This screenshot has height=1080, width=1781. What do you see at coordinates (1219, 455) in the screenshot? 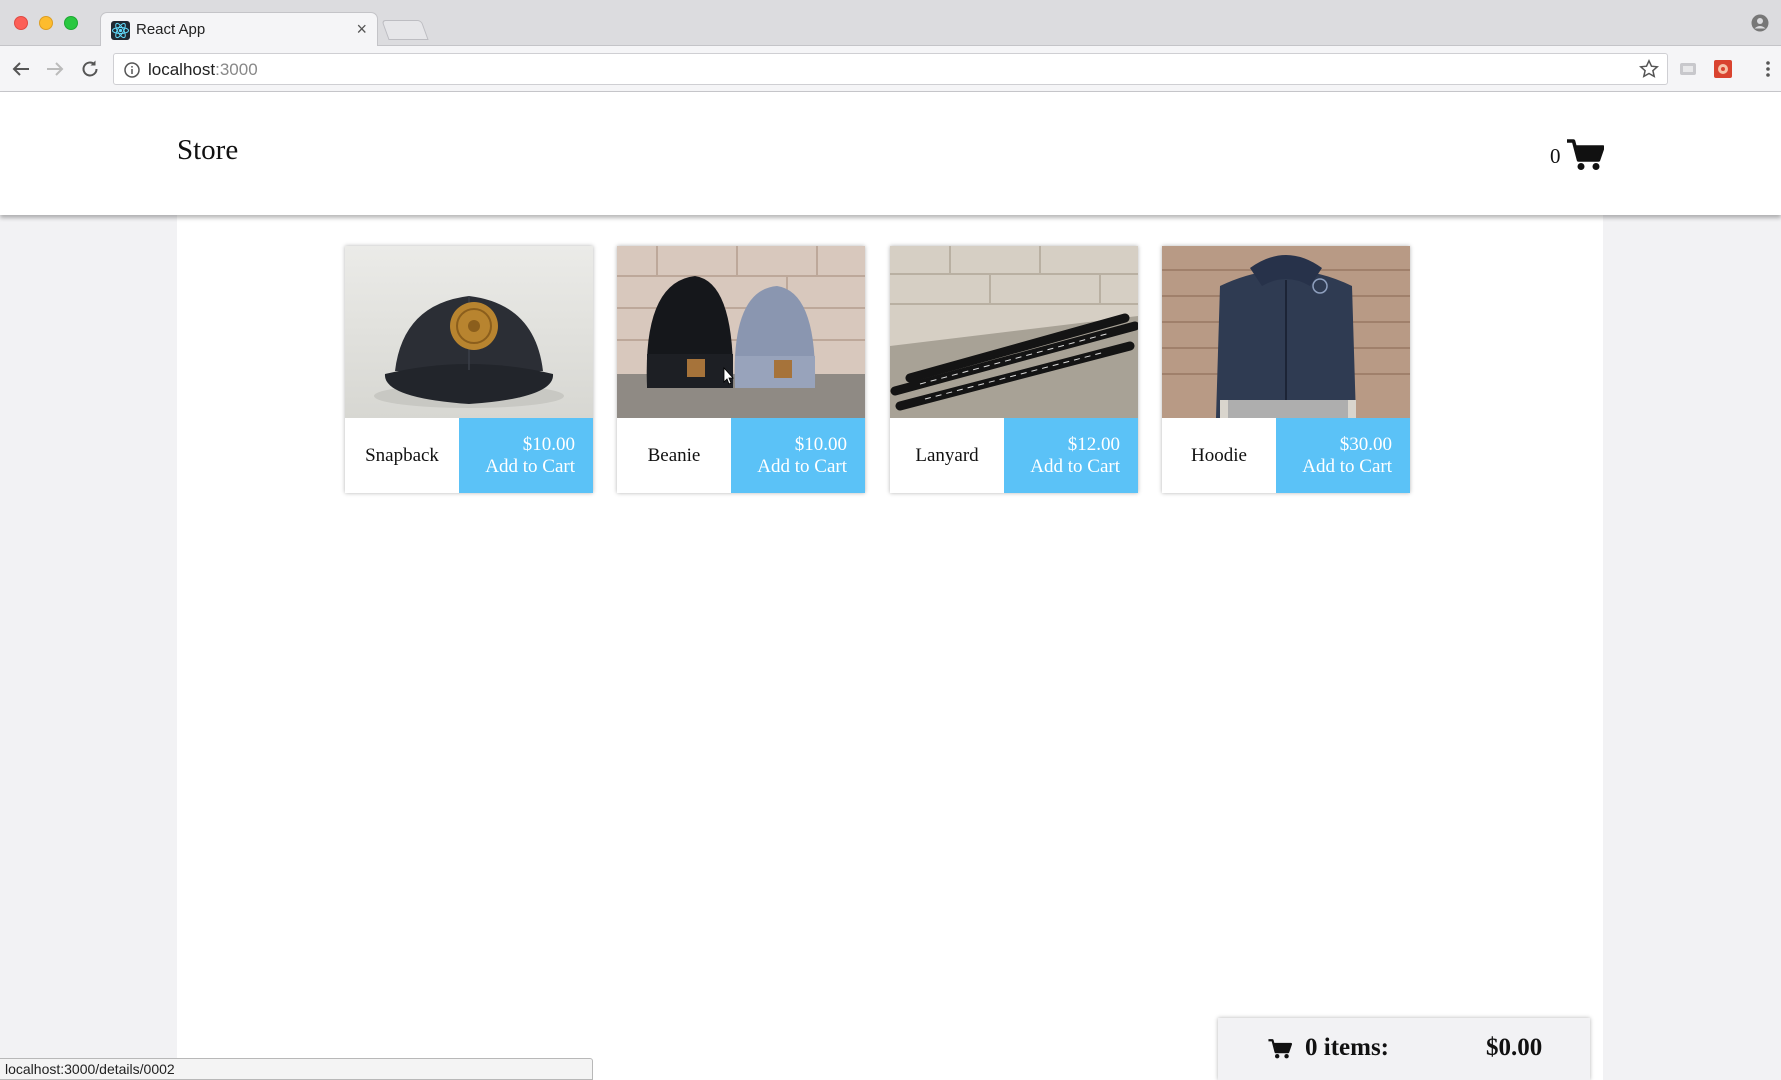
I see `product-name: Hoodie` at bounding box center [1219, 455].